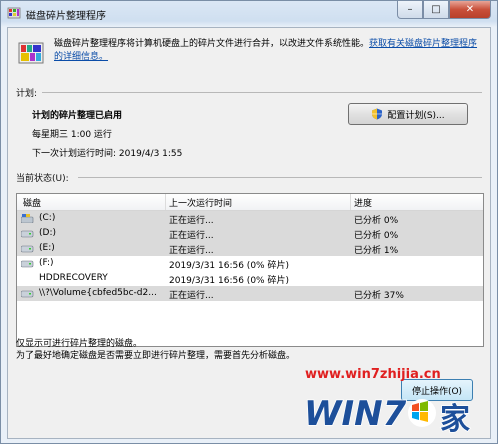 The image size is (500, 446). I want to click on column-header-progress: 进度, so click(363, 202).